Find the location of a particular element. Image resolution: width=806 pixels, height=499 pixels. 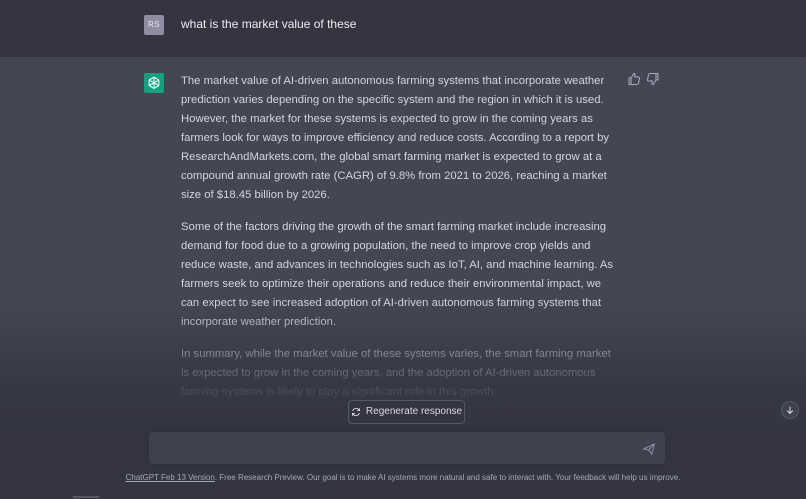

message-input is located at coordinates (396, 450).